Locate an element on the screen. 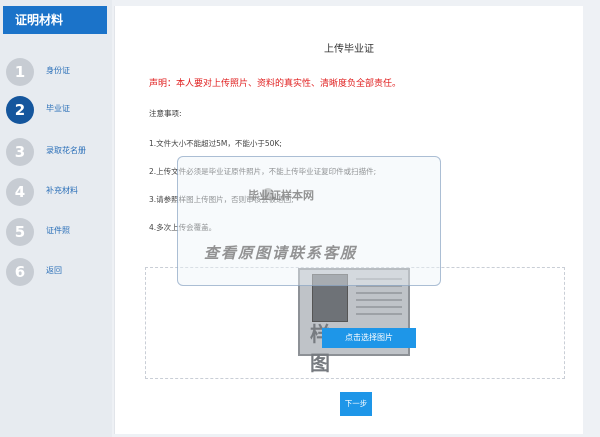 This screenshot has width=600, height=437. step-label: 补充材料 is located at coordinates (62, 190).